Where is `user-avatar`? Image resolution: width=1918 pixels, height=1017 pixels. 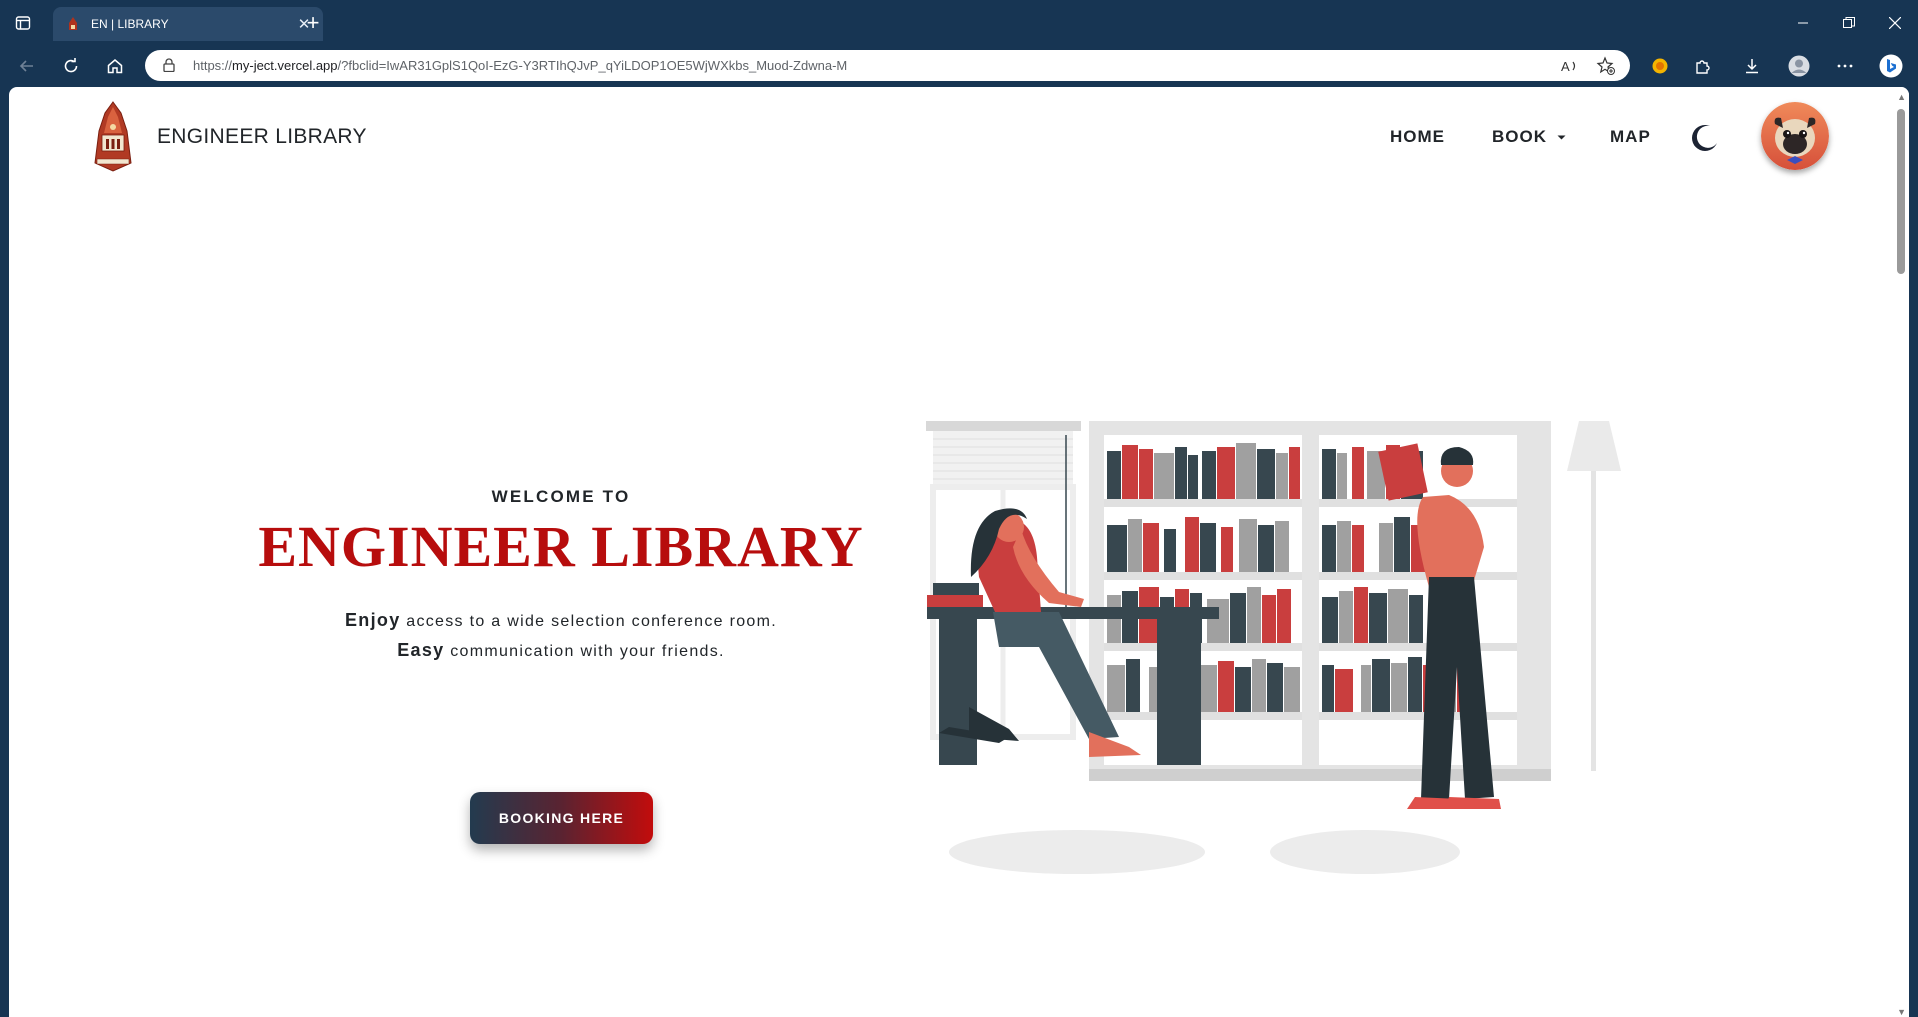 user-avatar is located at coordinates (1795, 136).